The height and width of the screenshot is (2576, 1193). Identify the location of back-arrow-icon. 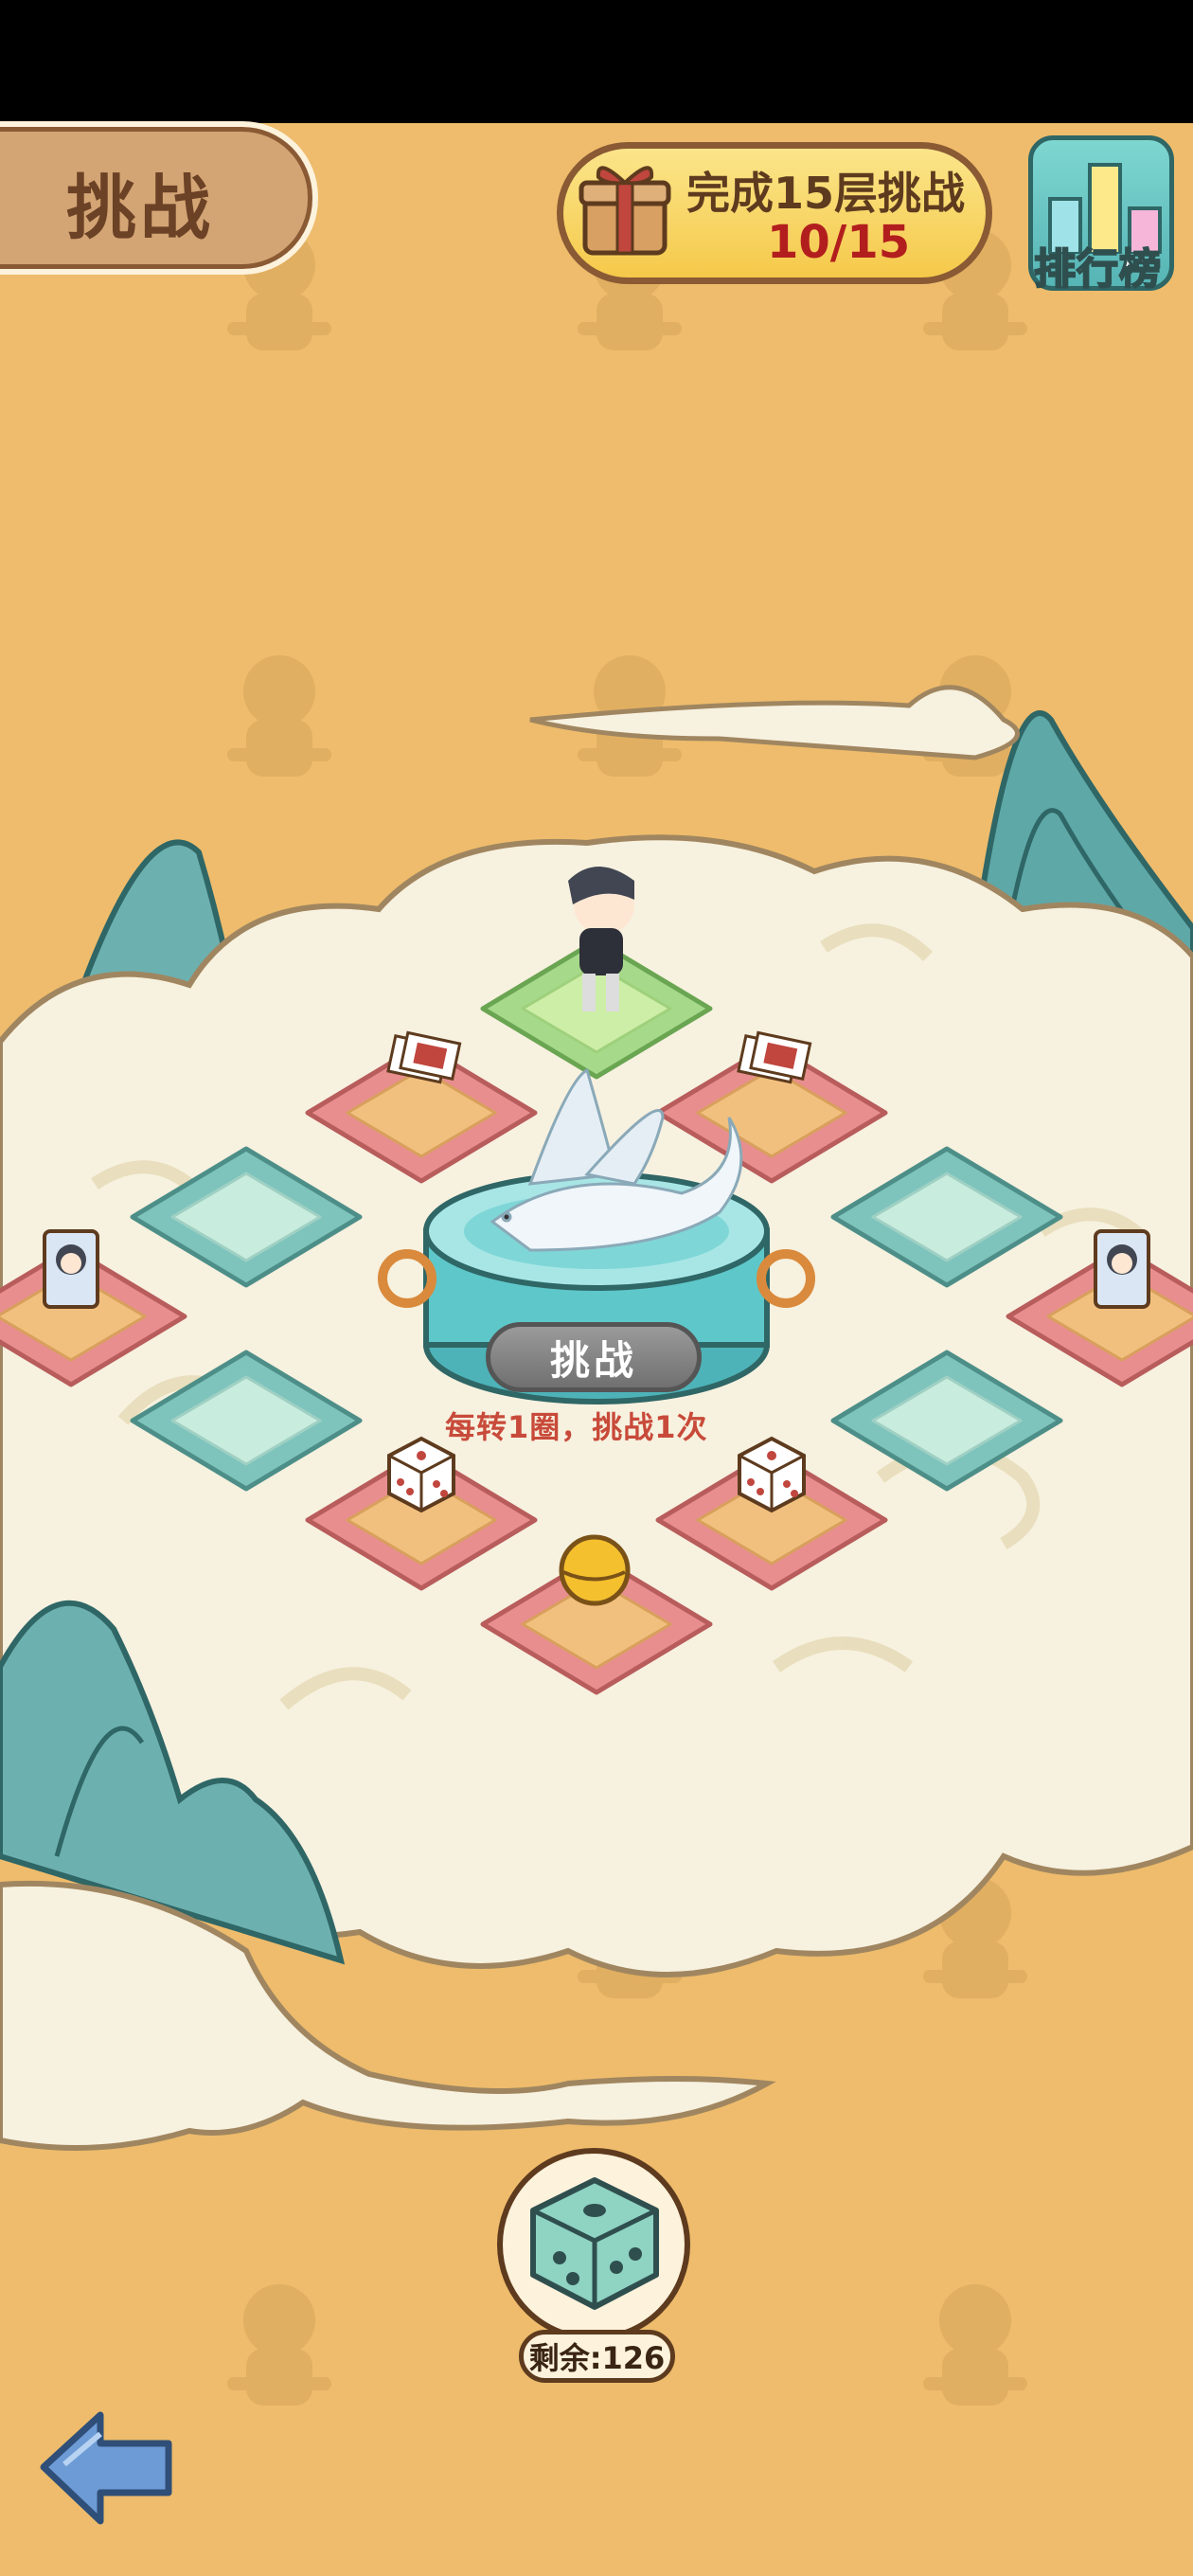
(107, 2467).